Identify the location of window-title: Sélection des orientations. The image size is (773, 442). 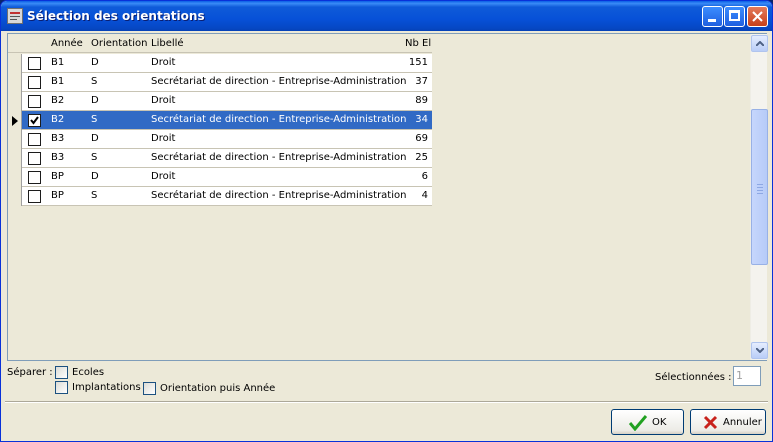
(116, 16).